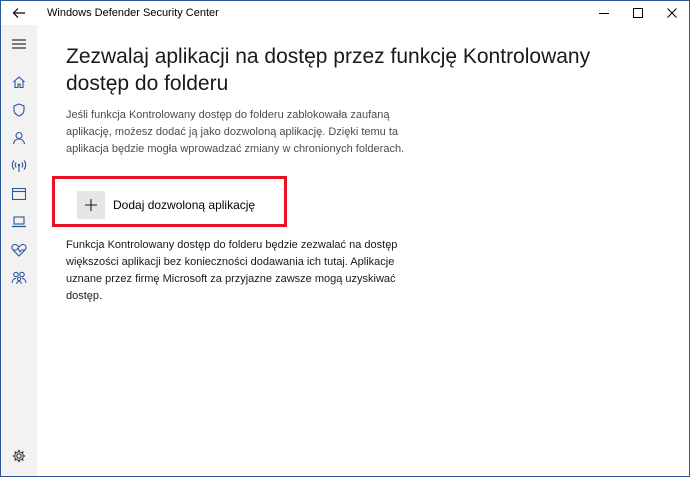 This screenshot has height=477, width=690. I want to click on sidebar-item-settings, so click(19, 456).